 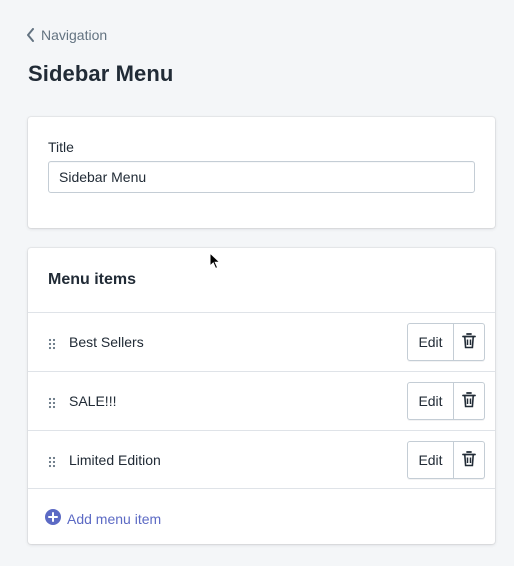 I want to click on menu-item-row: SALE!!! Edit, so click(x=261, y=400).